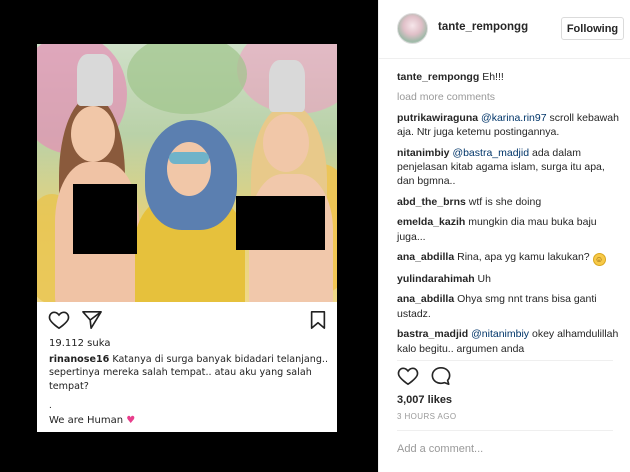 This screenshot has width=630, height=472. I want to click on comment-username: emelda_kazih, so click(431, 222).